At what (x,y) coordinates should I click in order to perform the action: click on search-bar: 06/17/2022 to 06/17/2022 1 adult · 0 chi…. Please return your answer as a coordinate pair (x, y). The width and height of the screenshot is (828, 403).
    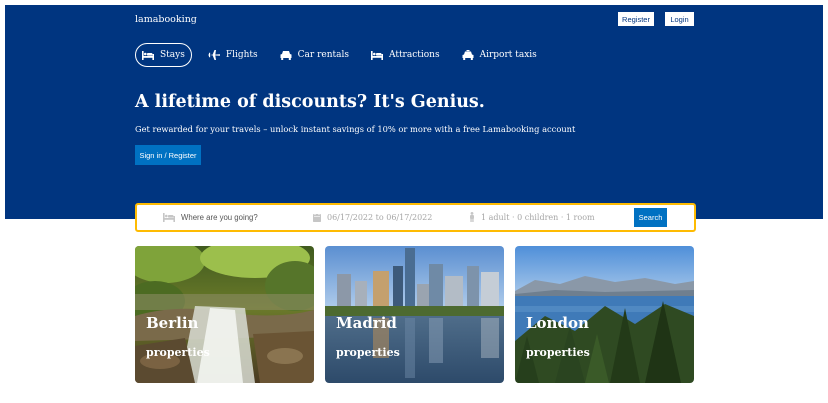
    Looking at the image, I should click on (415, 217).